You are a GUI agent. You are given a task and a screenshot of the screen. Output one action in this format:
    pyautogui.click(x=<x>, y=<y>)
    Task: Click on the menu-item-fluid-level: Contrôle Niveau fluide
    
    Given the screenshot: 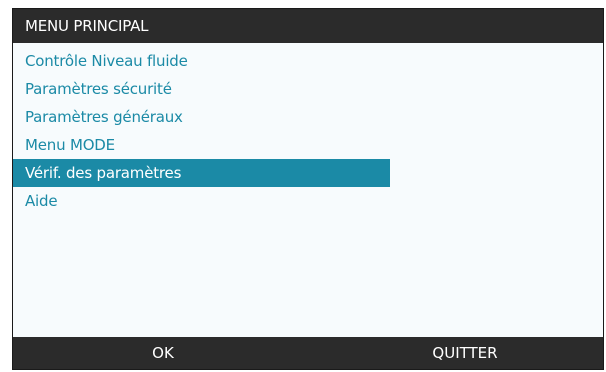 What is the action you would take?
    pyautogui.click(x=201, y=61)
    